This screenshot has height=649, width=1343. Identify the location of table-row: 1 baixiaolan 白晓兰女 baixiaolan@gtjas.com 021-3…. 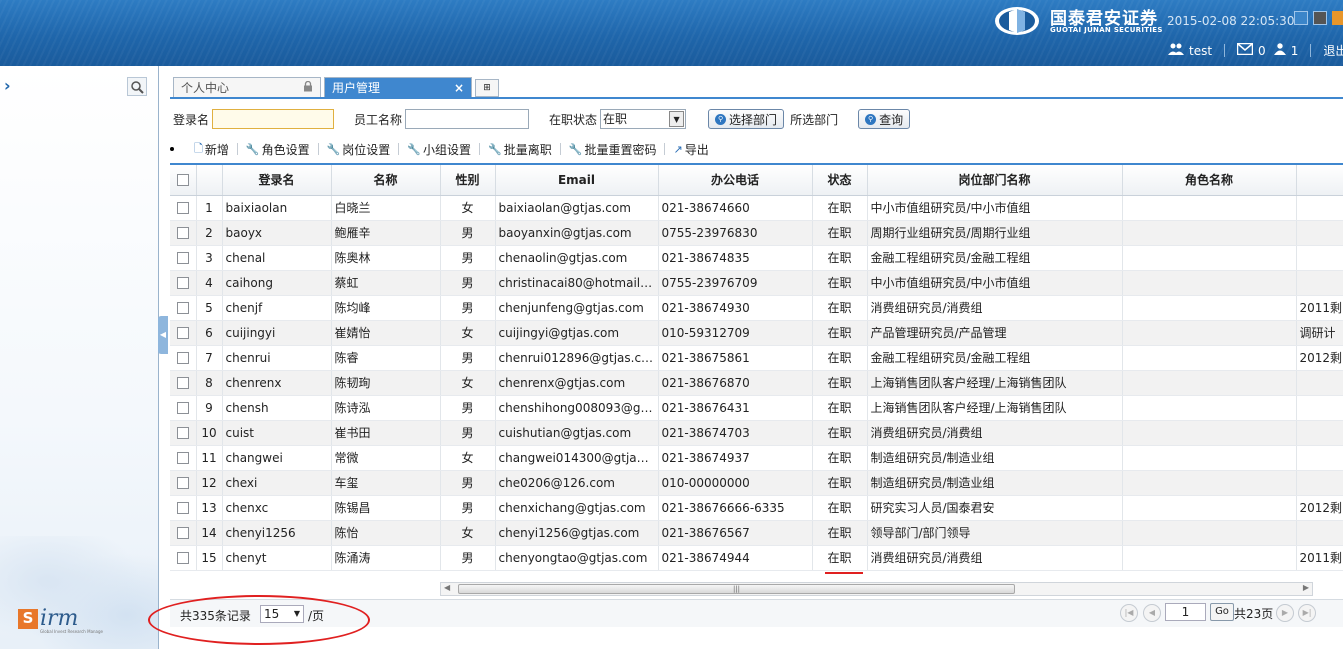
(756, 208).